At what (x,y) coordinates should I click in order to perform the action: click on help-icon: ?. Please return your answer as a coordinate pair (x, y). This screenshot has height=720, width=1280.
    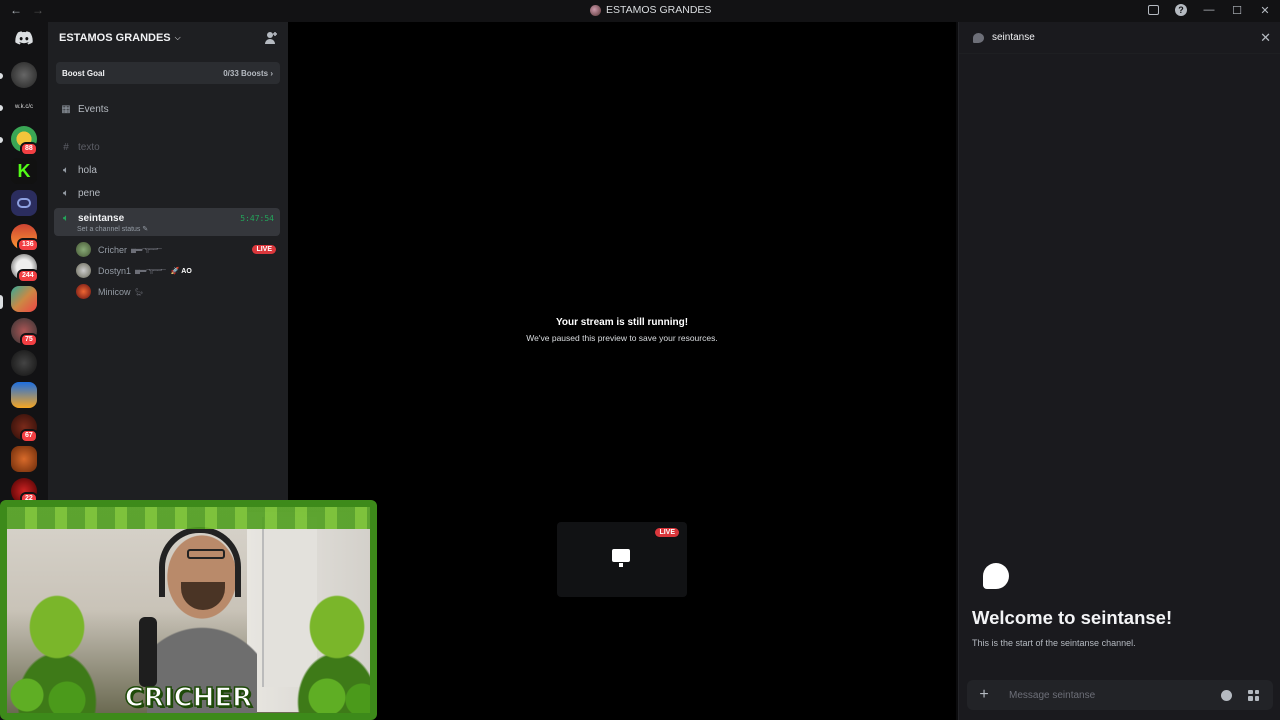
    Looking at the image, I should click on (1181, 10).